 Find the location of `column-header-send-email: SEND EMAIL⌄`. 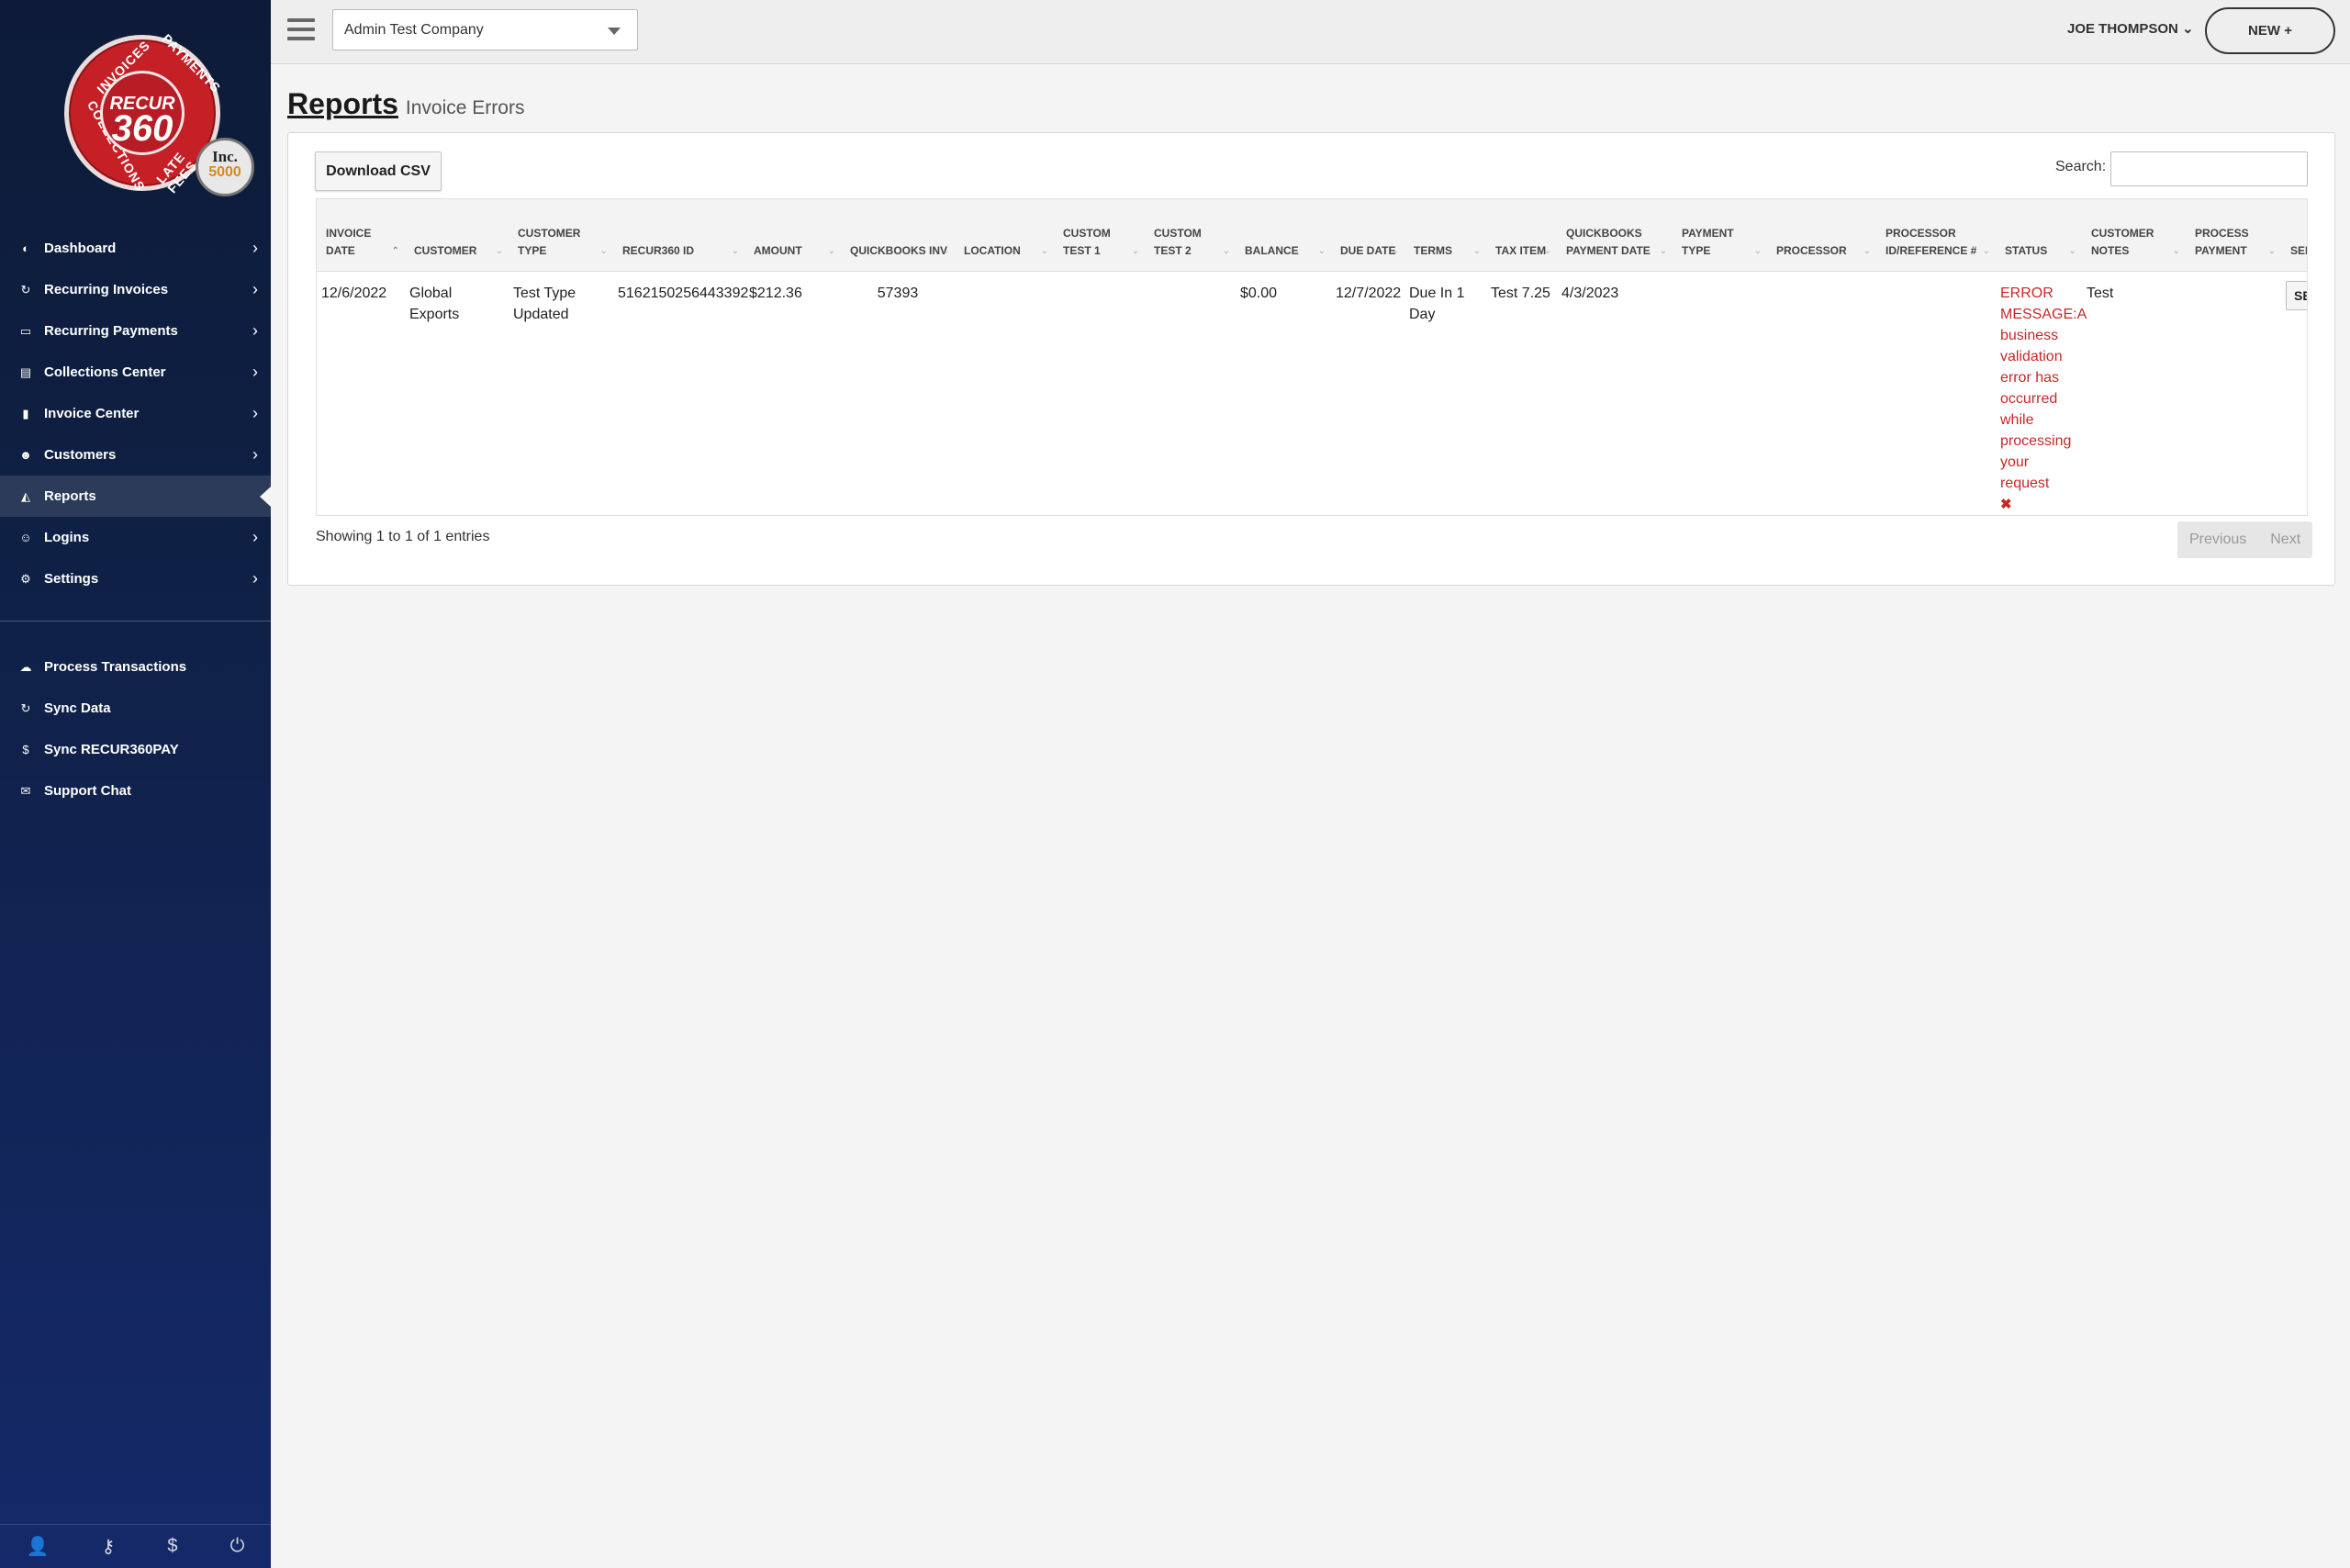

column-header-send-email: SEND EMAIL⌄ is located at coordinates (2294, 235).